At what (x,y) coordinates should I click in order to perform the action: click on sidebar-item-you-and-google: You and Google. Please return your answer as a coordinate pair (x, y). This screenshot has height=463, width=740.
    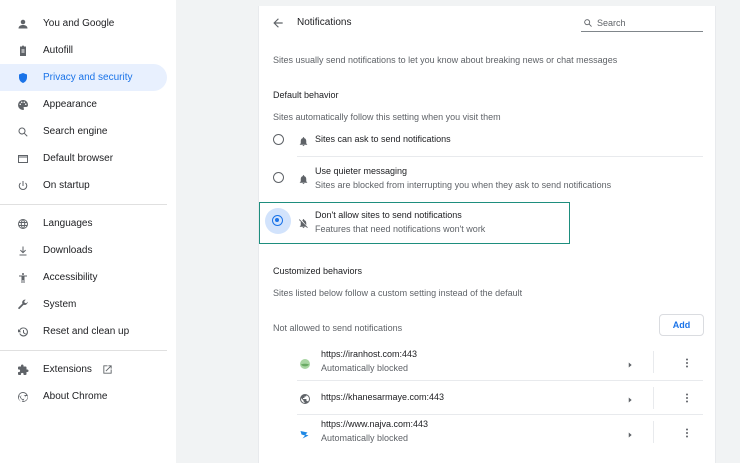
    Looking at the image, I should click on (83, 23).